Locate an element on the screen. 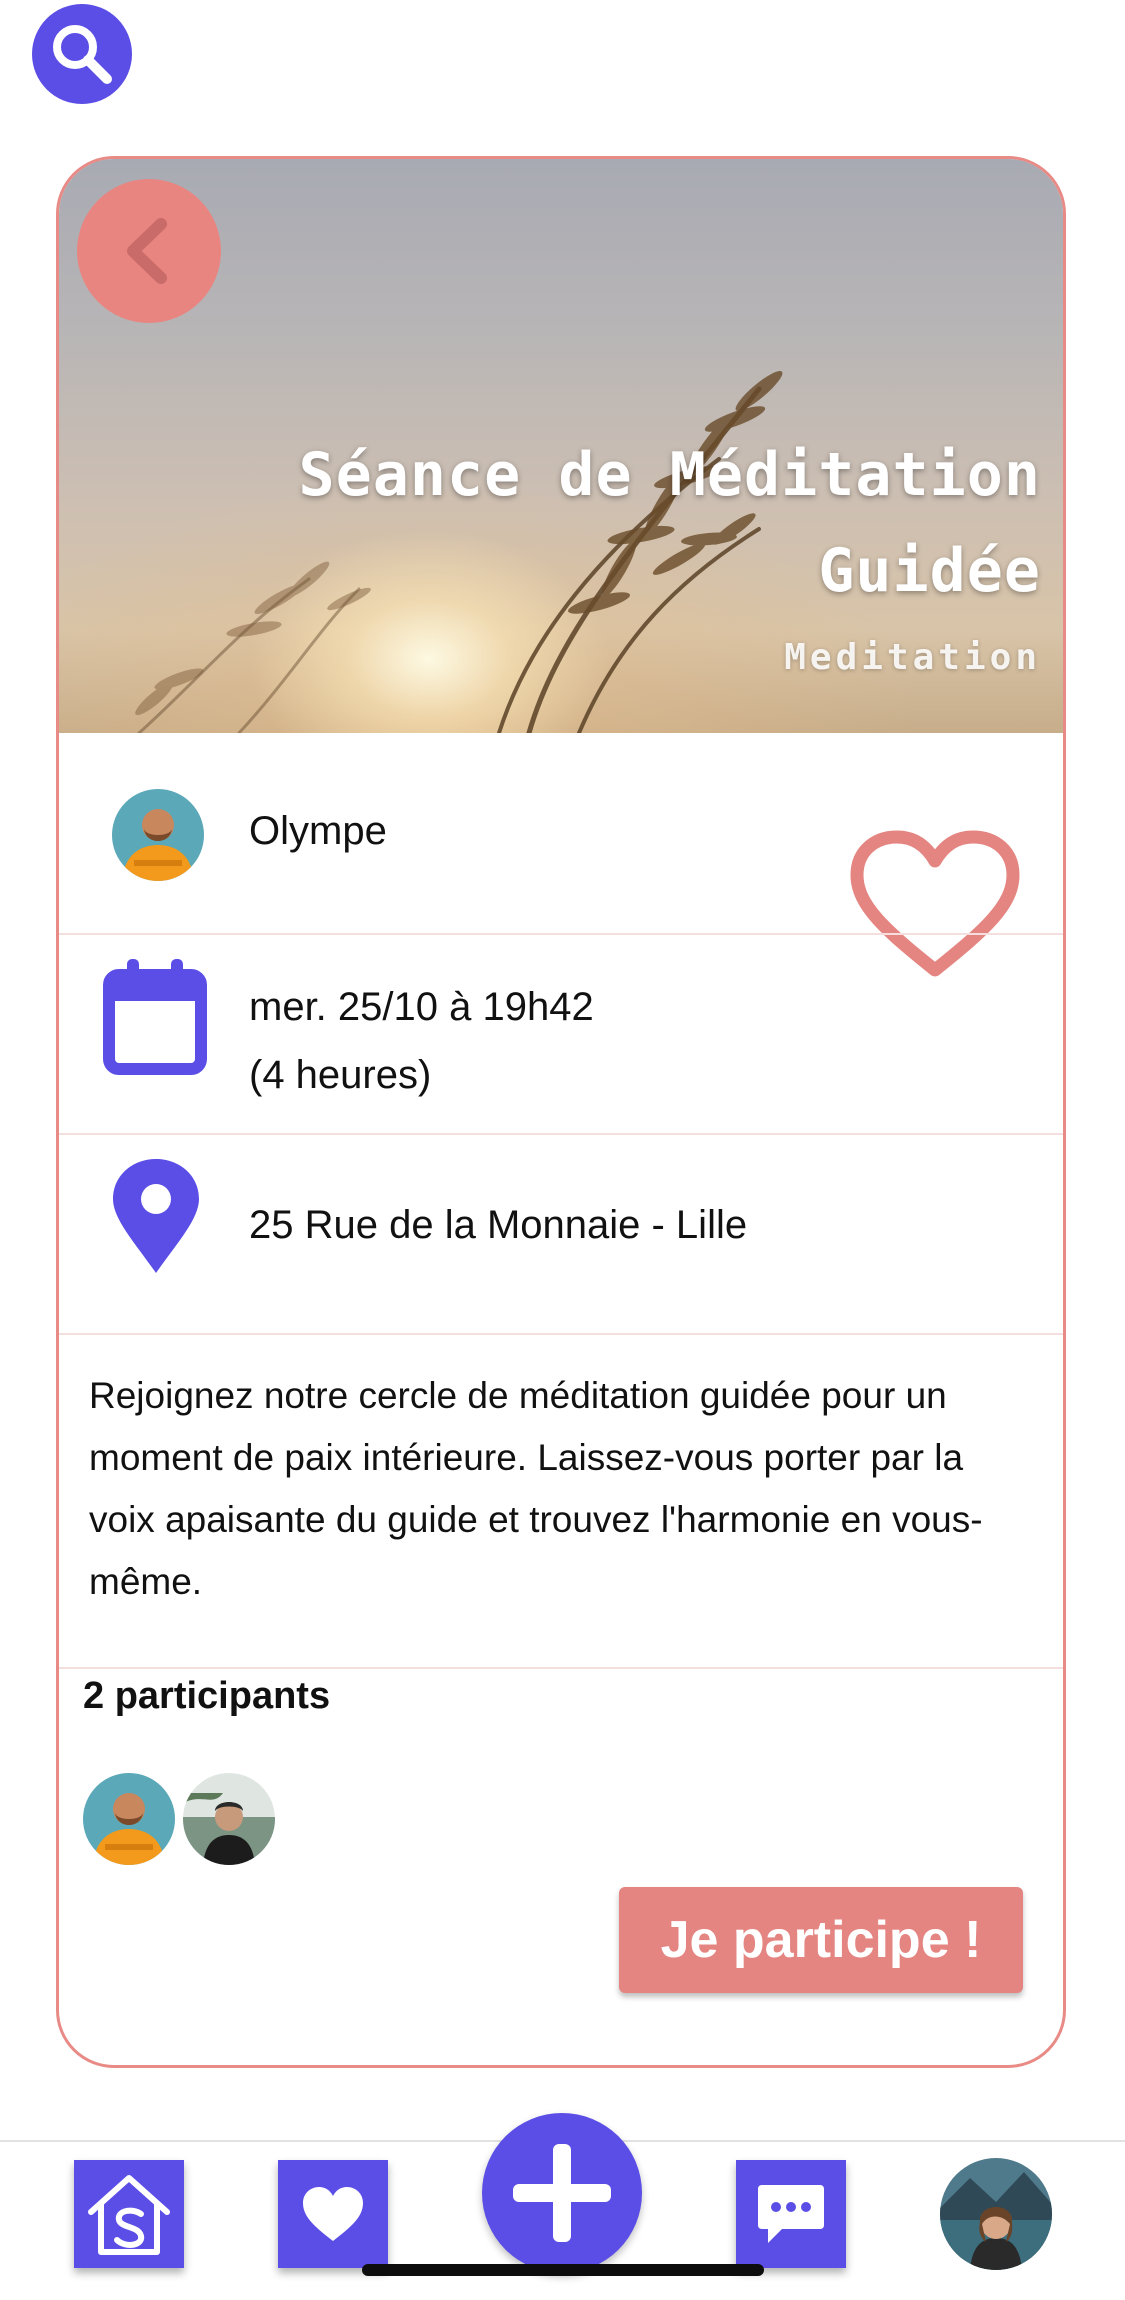 Image resolution: width=1125 pixels, height=2300 pixels. plus-icon is located at coordinates (562, 2193).